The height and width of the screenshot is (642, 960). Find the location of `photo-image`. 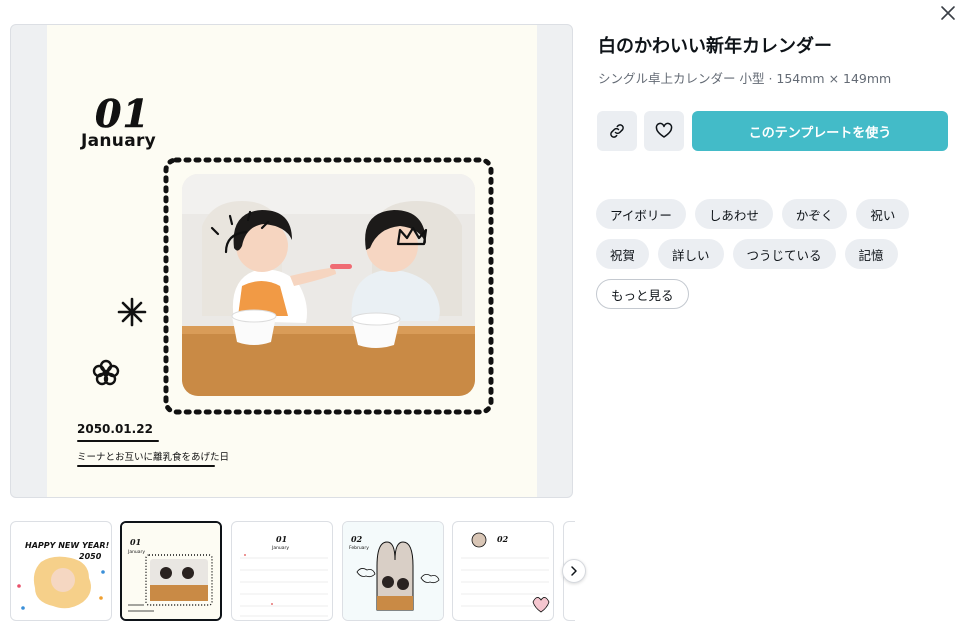

photo-image is located at coordinates (328, 286).